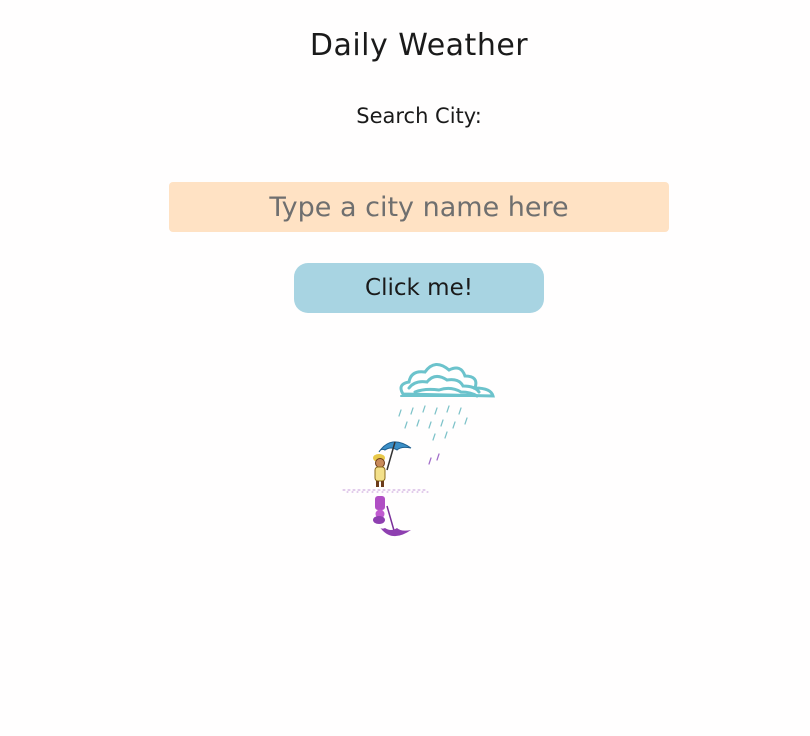 This screenshot has width=810, height=736. Describe the element at coordinates (447, 380) in the screenshot. I see `cloud-icon` at that location.